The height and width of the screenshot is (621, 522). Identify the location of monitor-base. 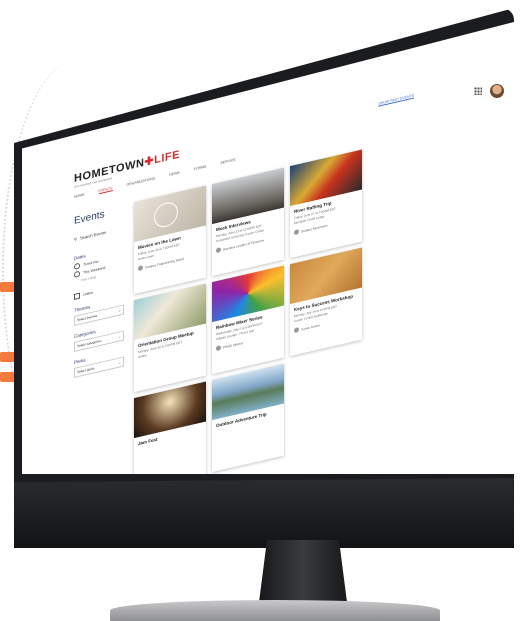
(275, 610).